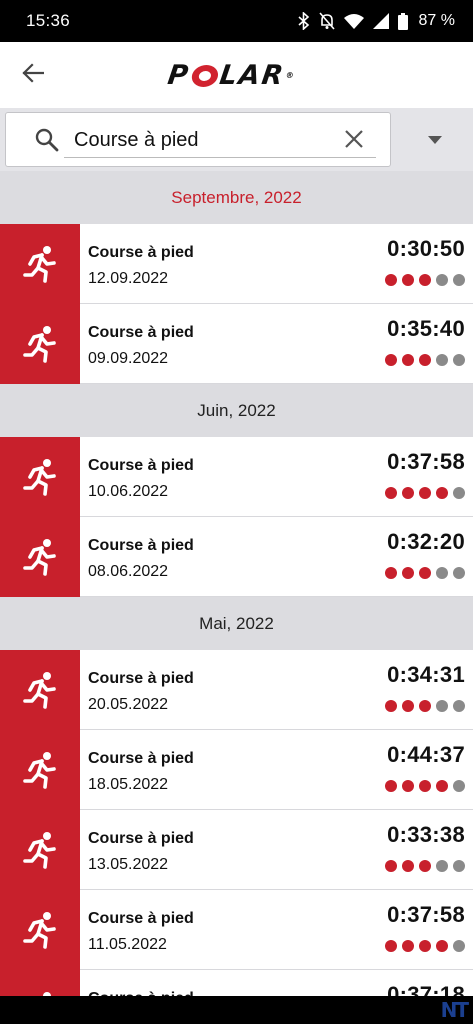 The height and width of the screenshot is (1024, 473). I want to click on training-row: Course à pied 20.05.2022 0:34:31, so click(236, 690).